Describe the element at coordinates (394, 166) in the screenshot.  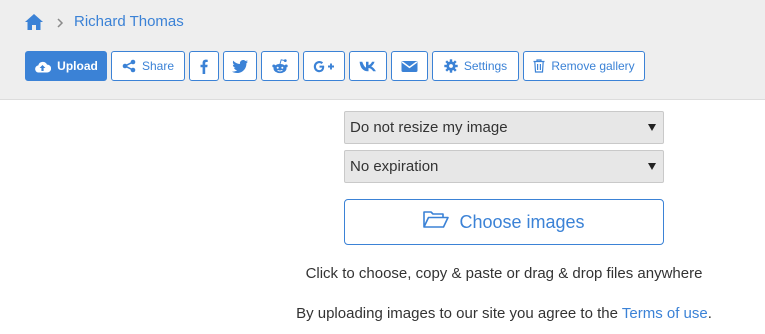
I see `expiration-select-value: No expiration` at that location.